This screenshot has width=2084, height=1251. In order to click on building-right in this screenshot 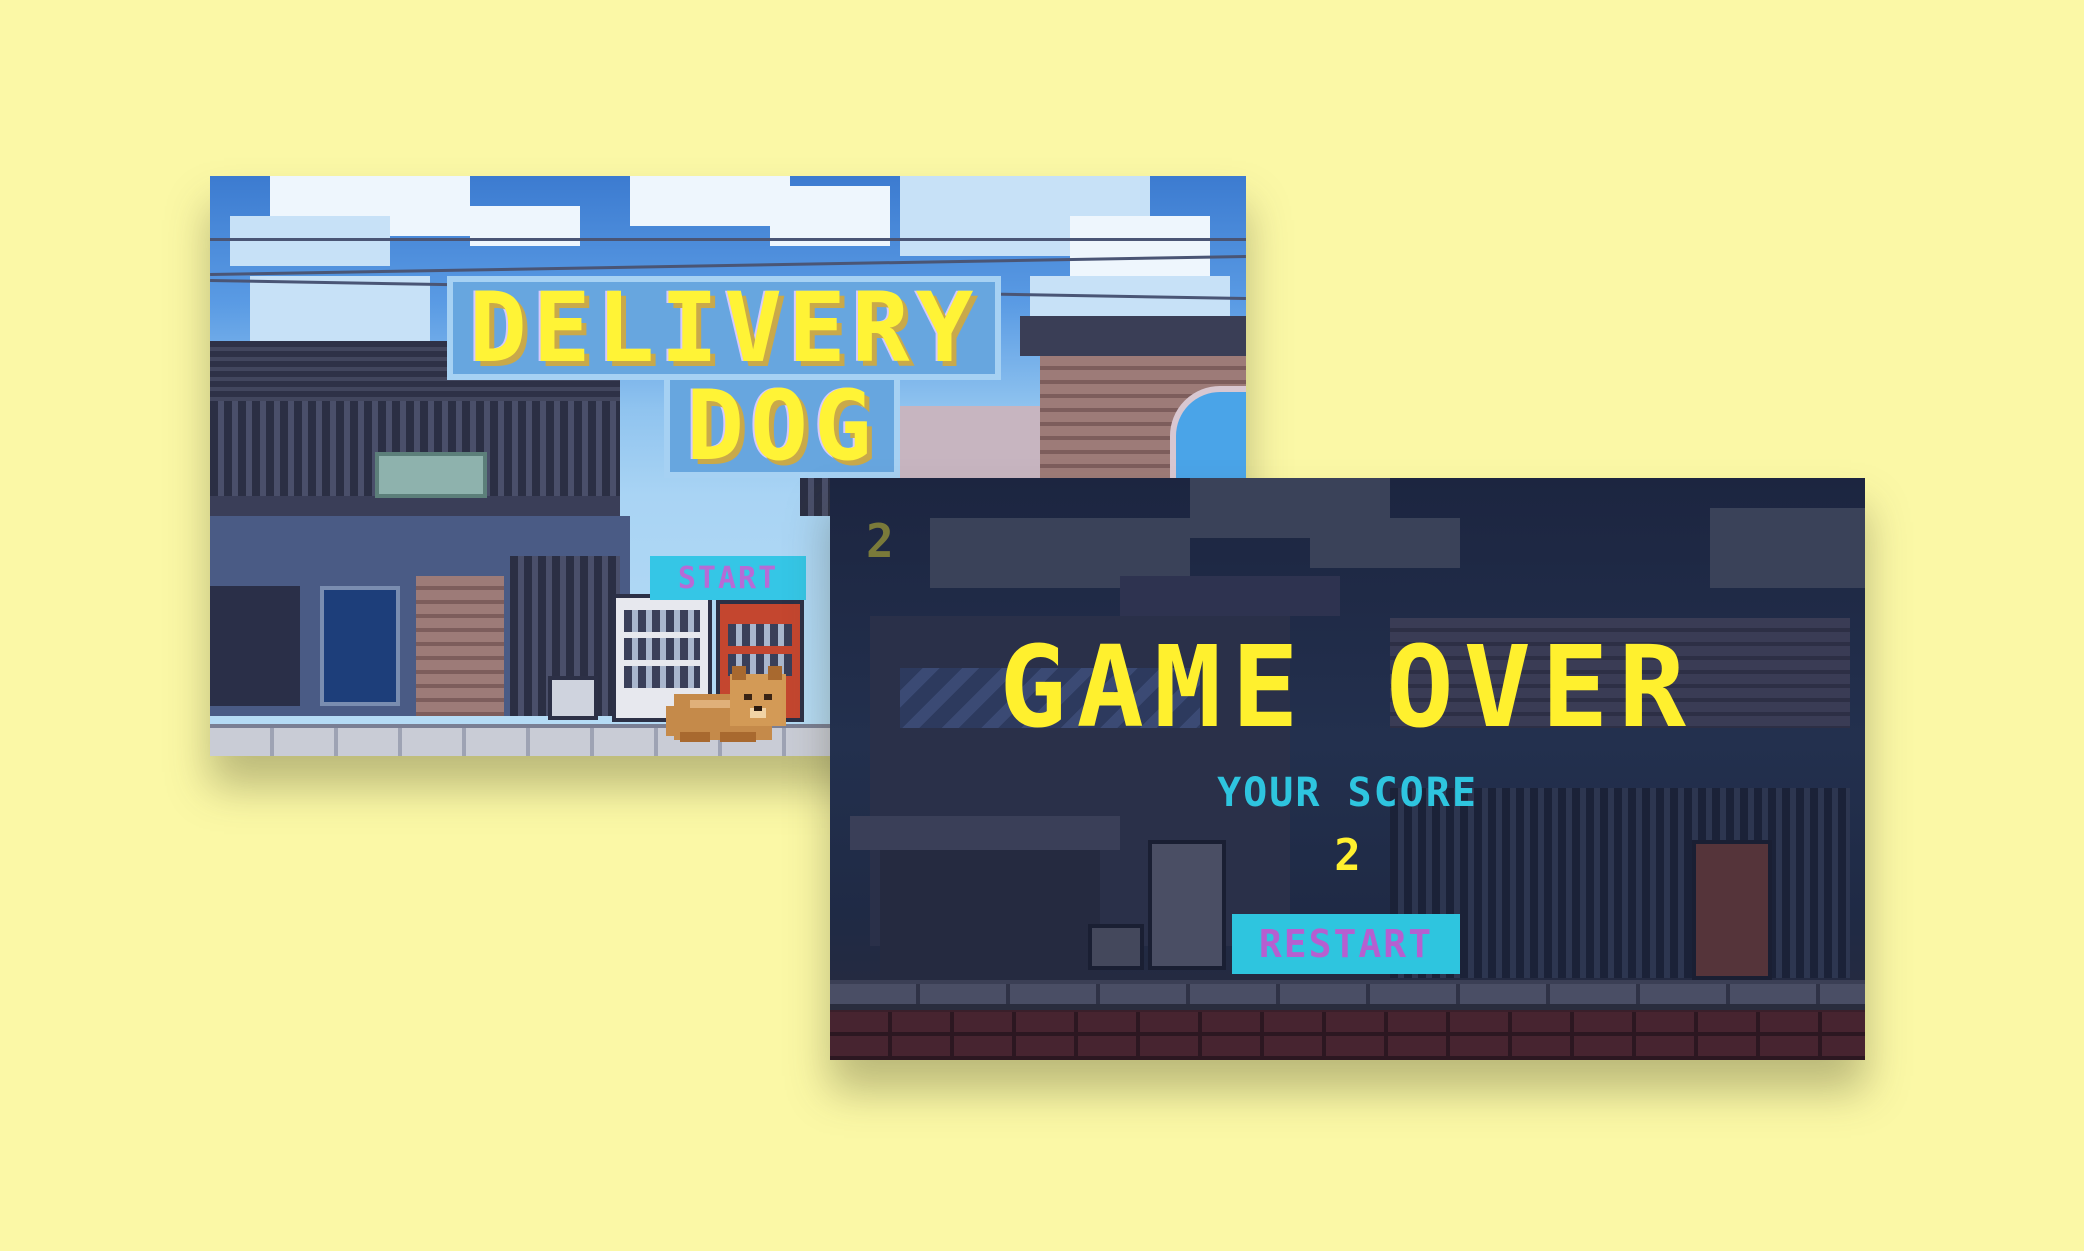, I will do `click(1133, 336)`.